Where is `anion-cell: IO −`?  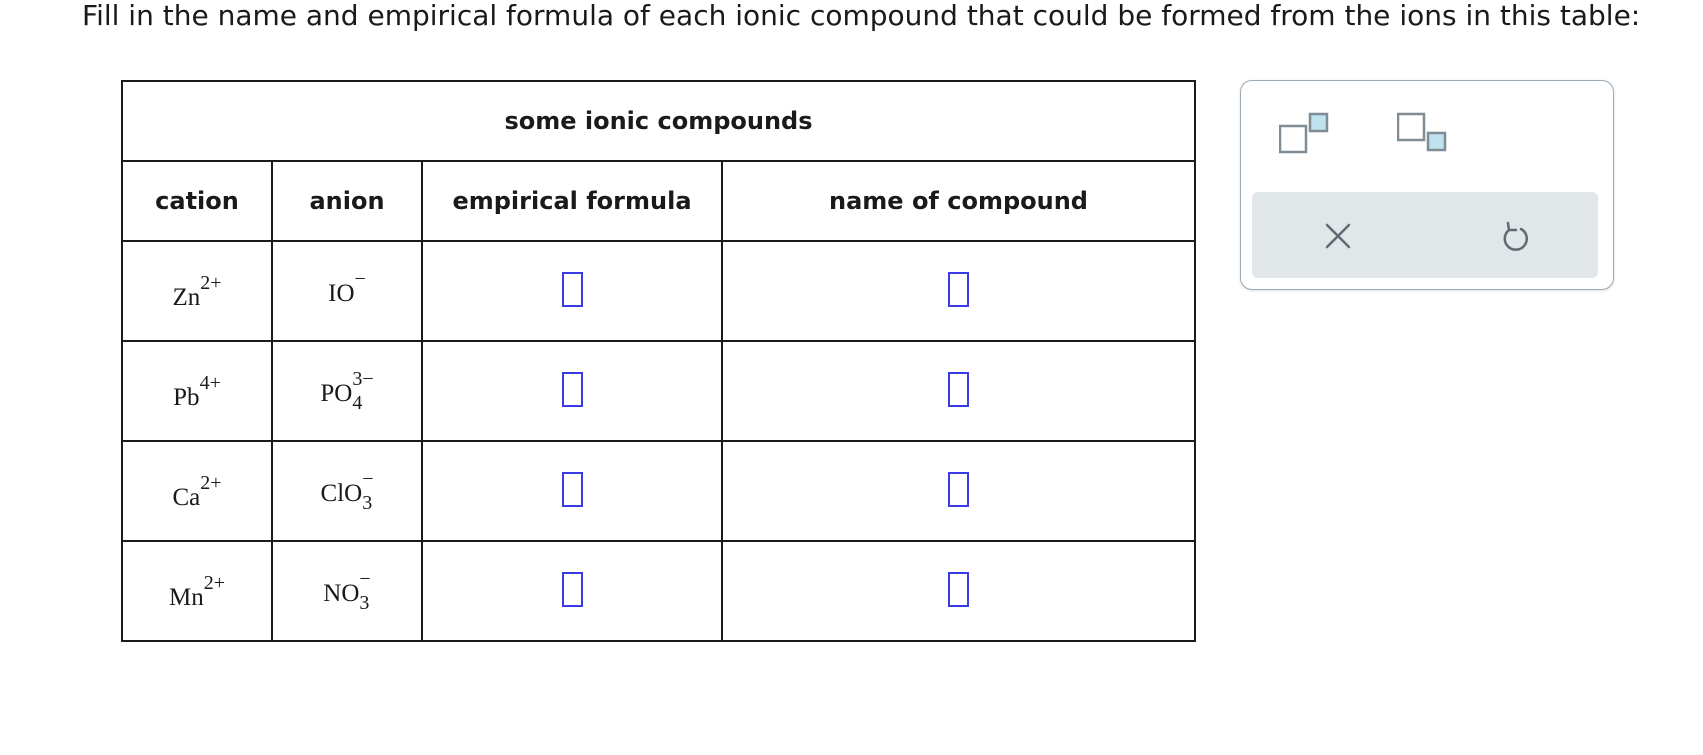 anion-cell: IO − is located at coordinates (347, 291).